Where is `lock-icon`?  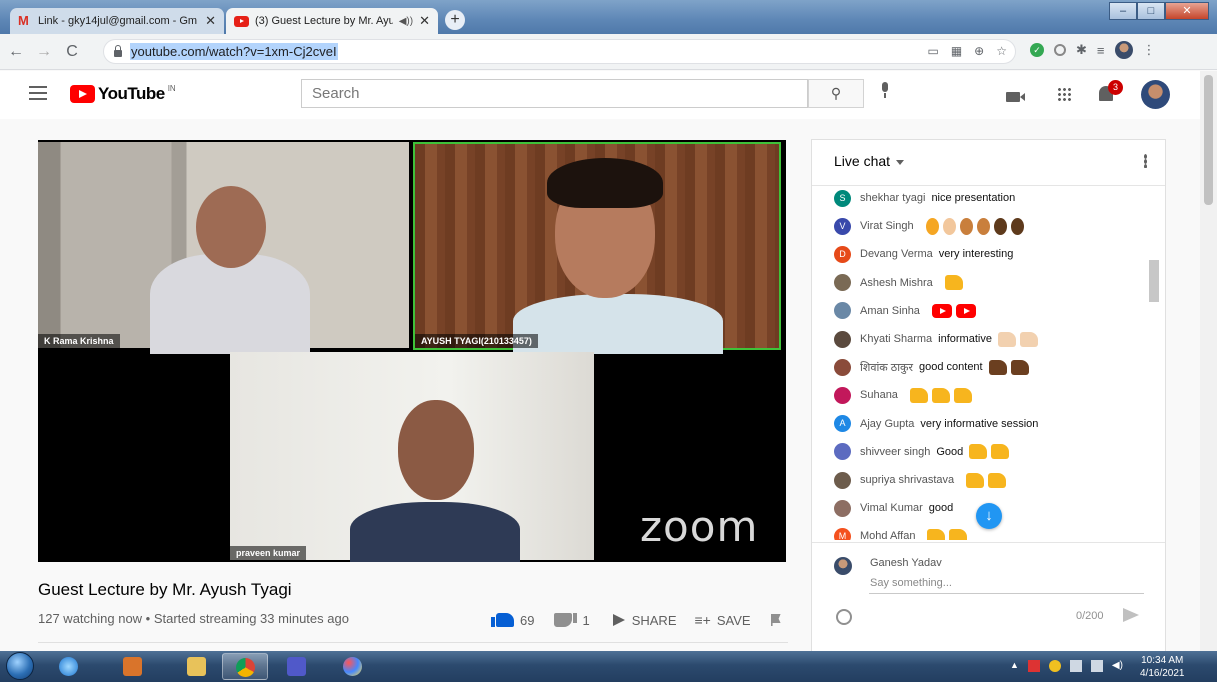 lock-icon is located at coordinates (118, 51).